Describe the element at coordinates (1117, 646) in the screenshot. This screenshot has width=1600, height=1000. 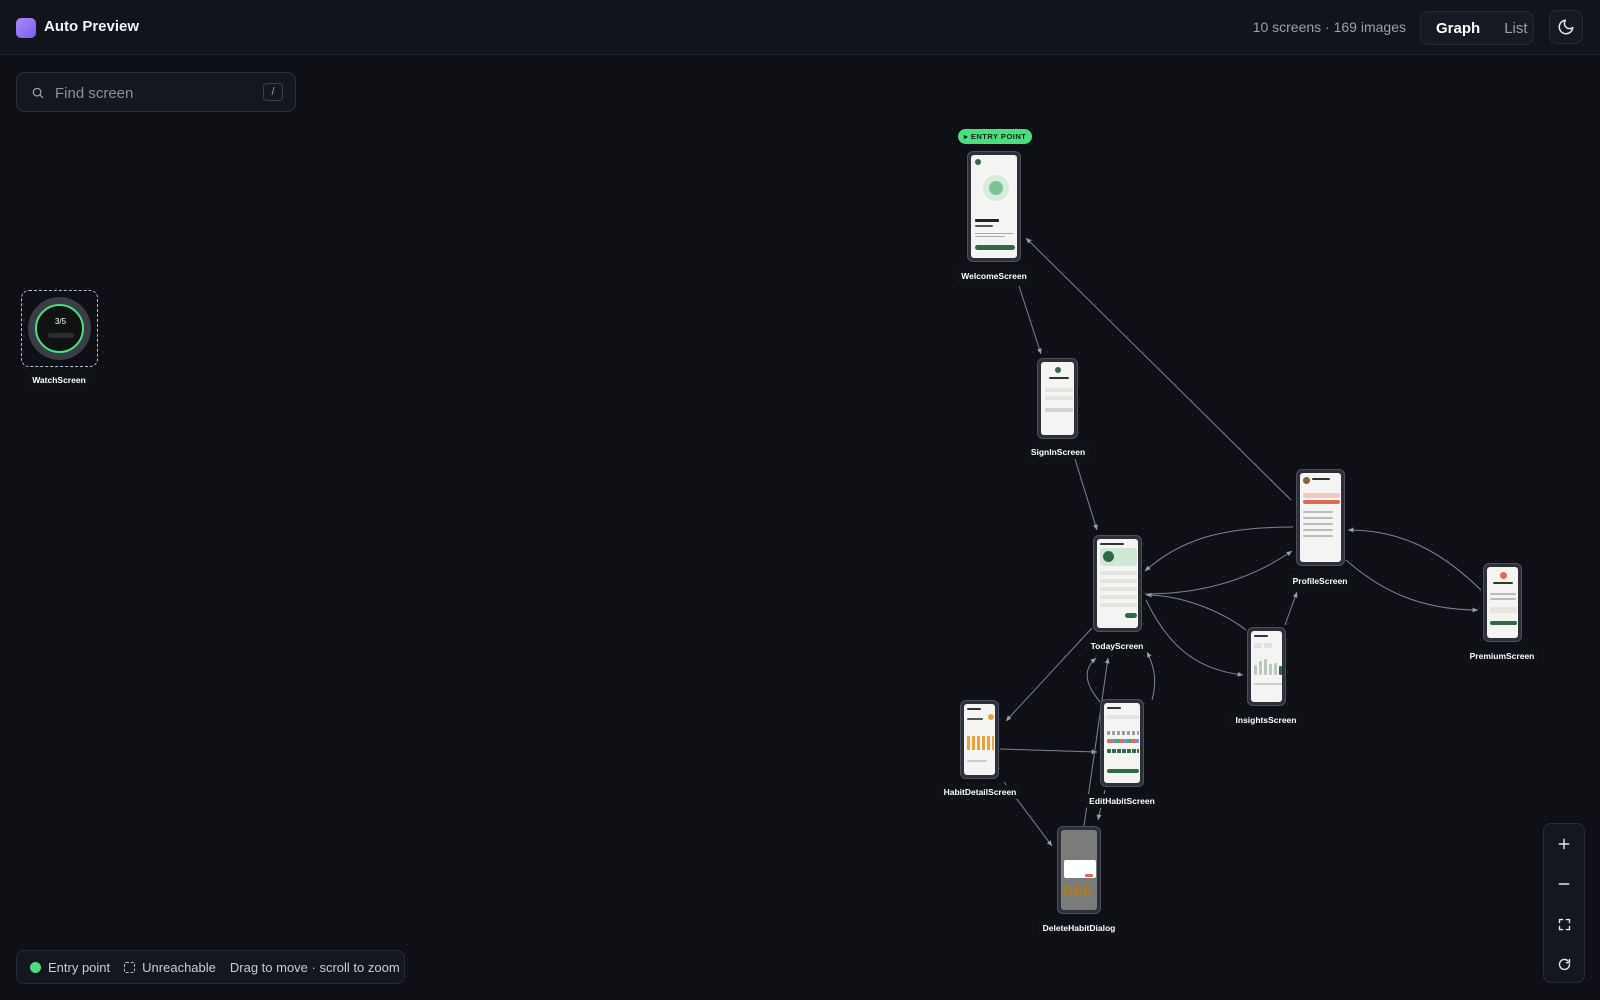
I see `node-label-today: TodayScreen` at that location.